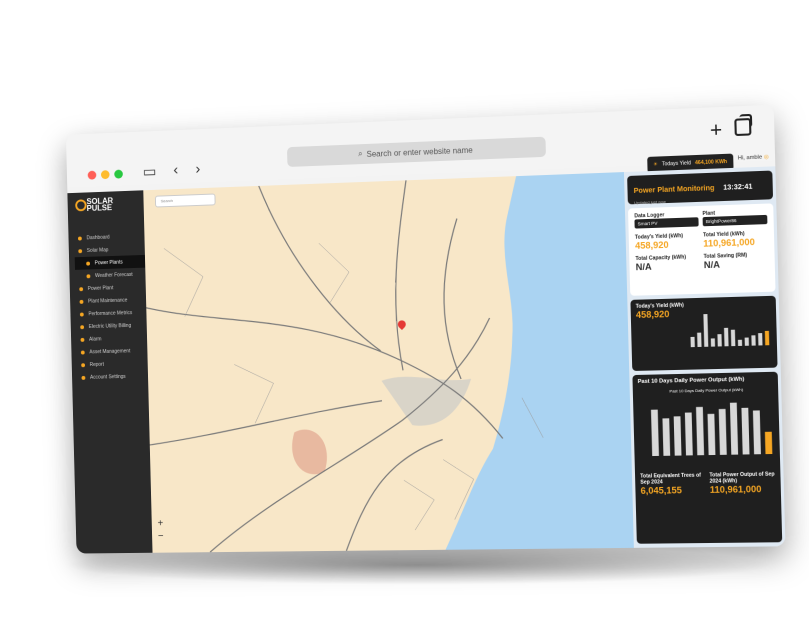 This screenshot has height=635, width=809. Describe the element at coordinates (185, 200) in the screenshot. I see `map-search-input: Search` at that location.